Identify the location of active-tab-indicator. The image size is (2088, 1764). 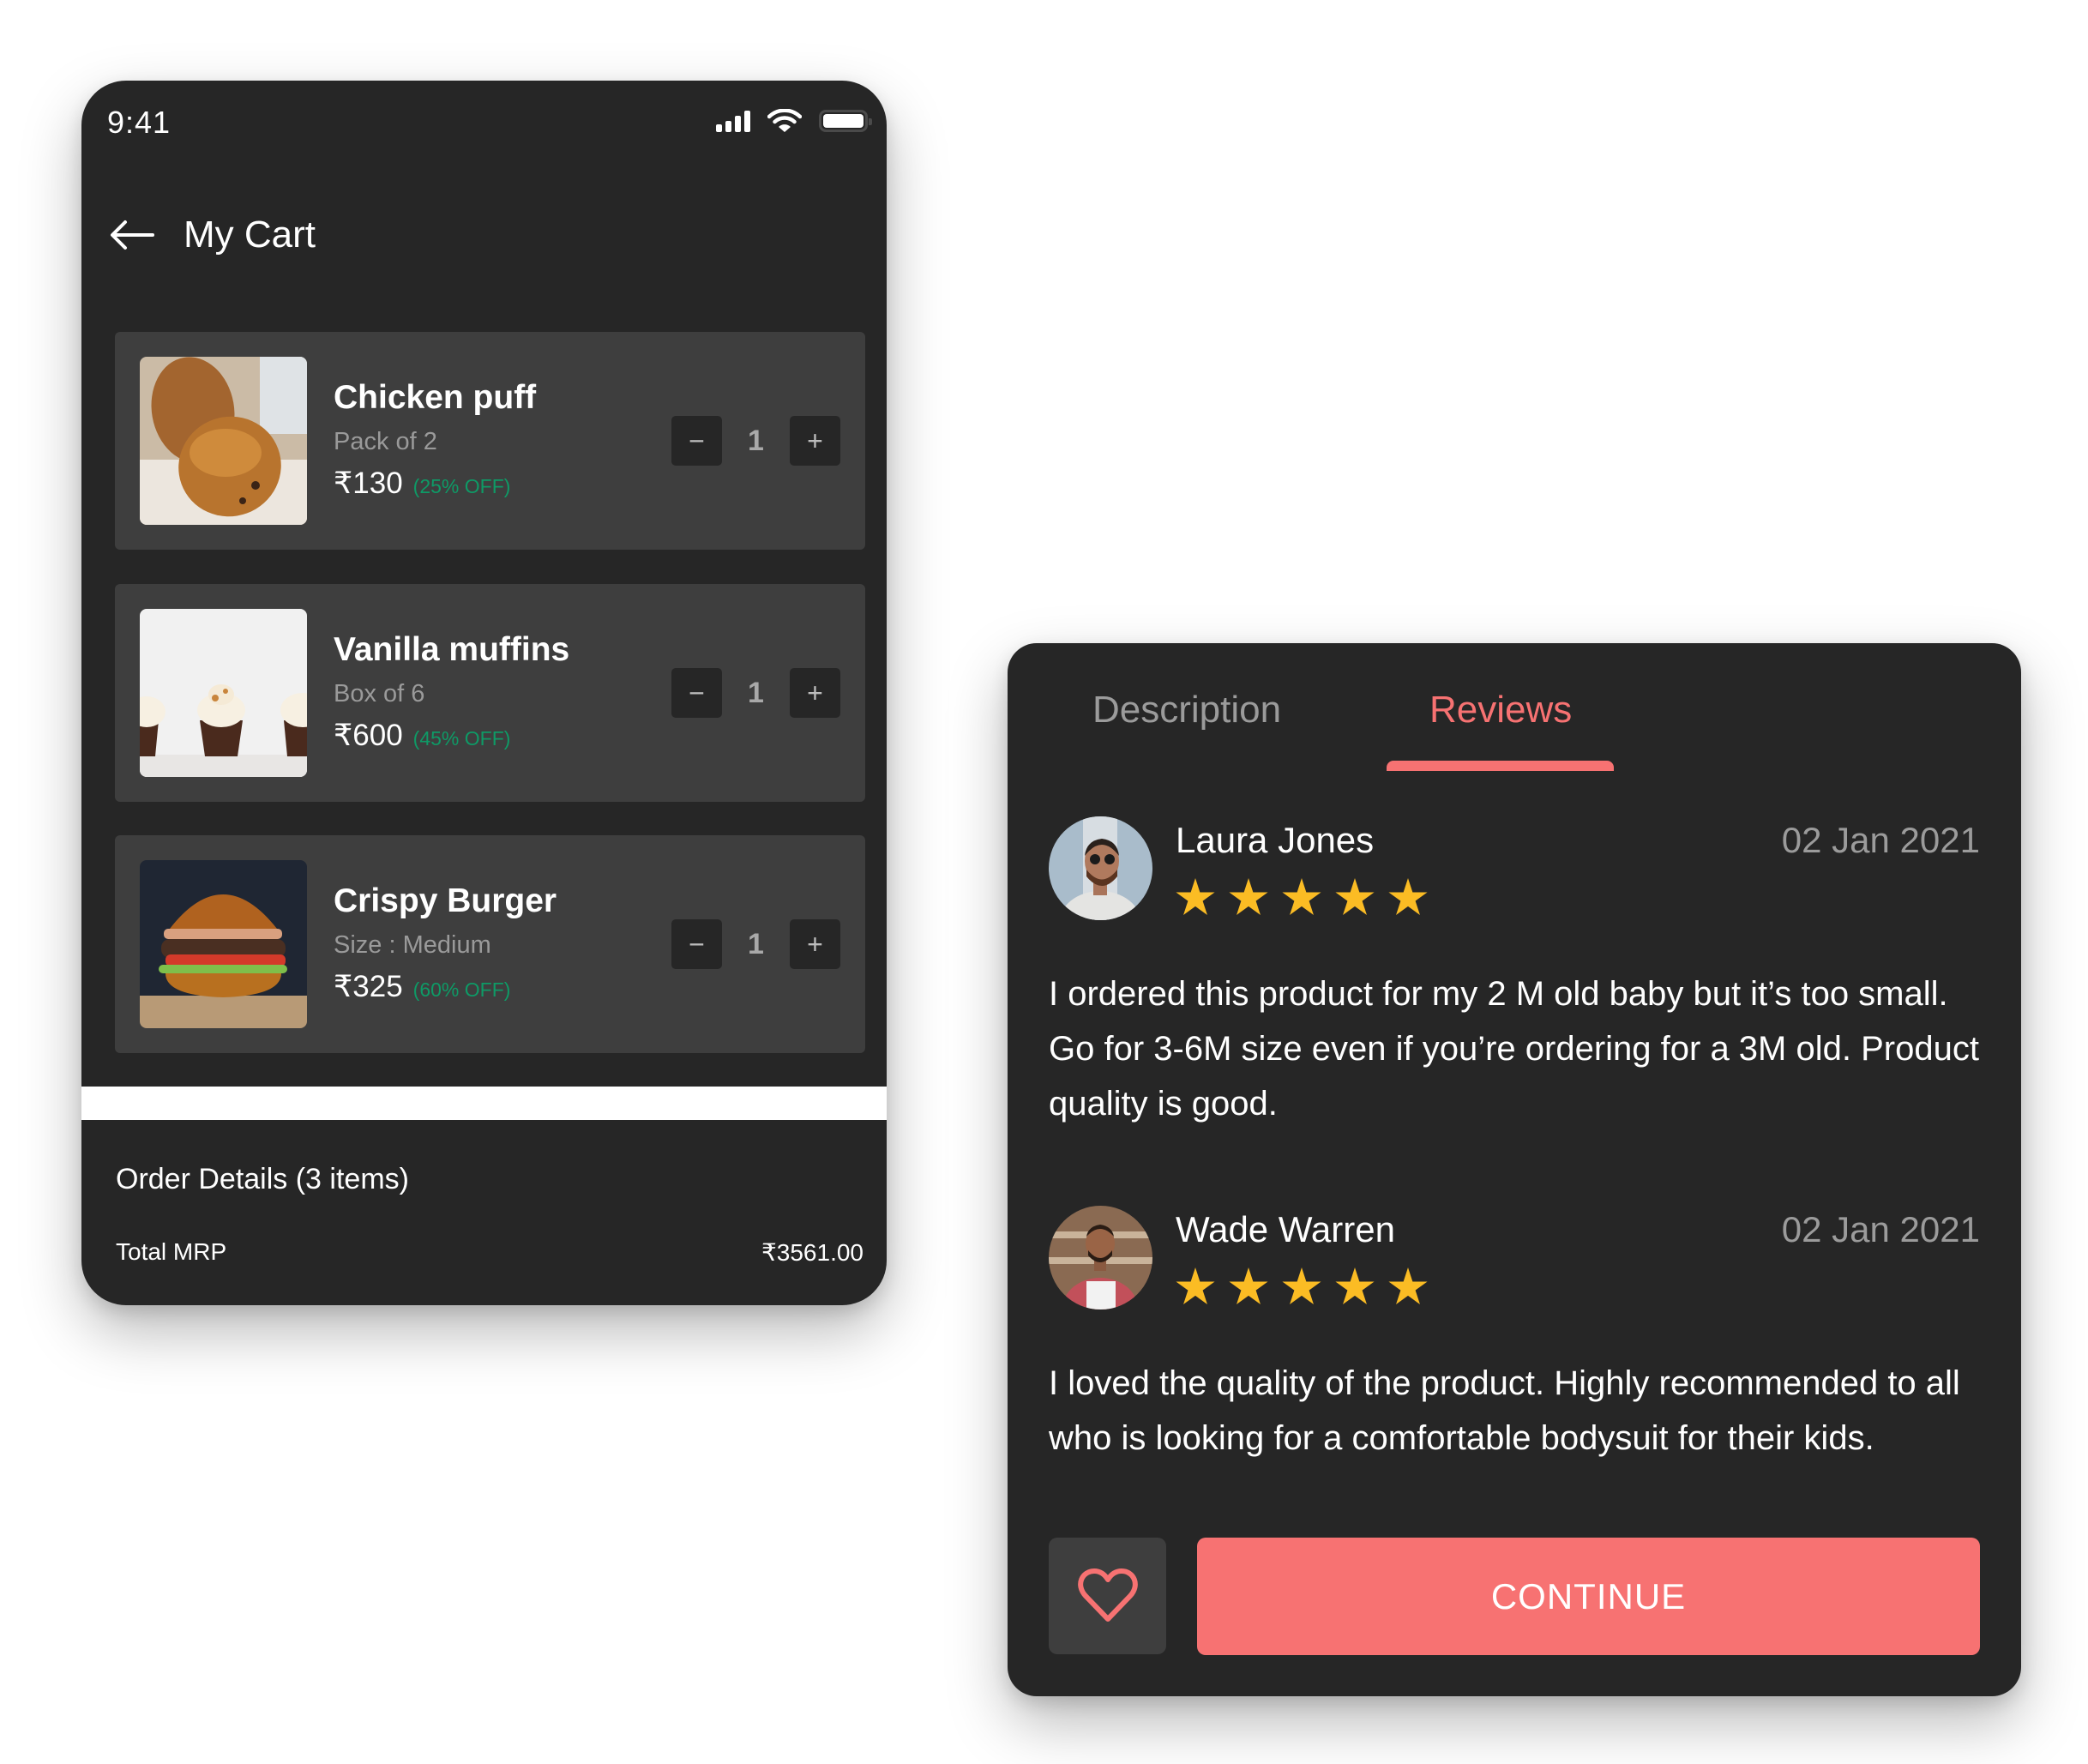
(1500, 766).